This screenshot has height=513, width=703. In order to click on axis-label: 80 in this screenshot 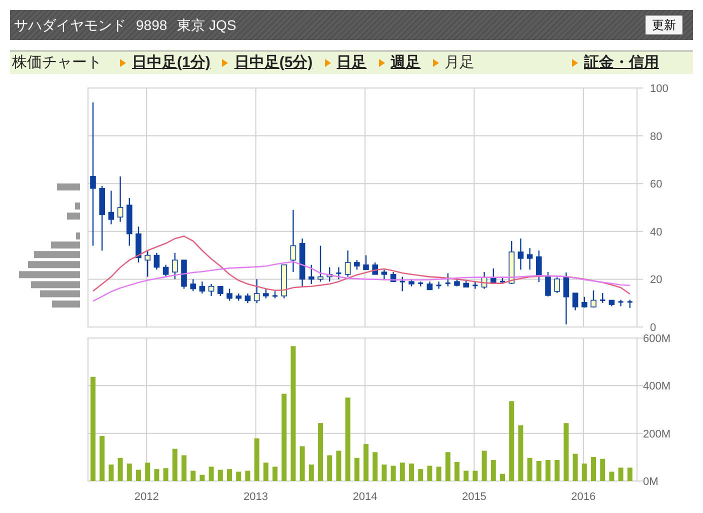, I will do `click(656, 136)`.